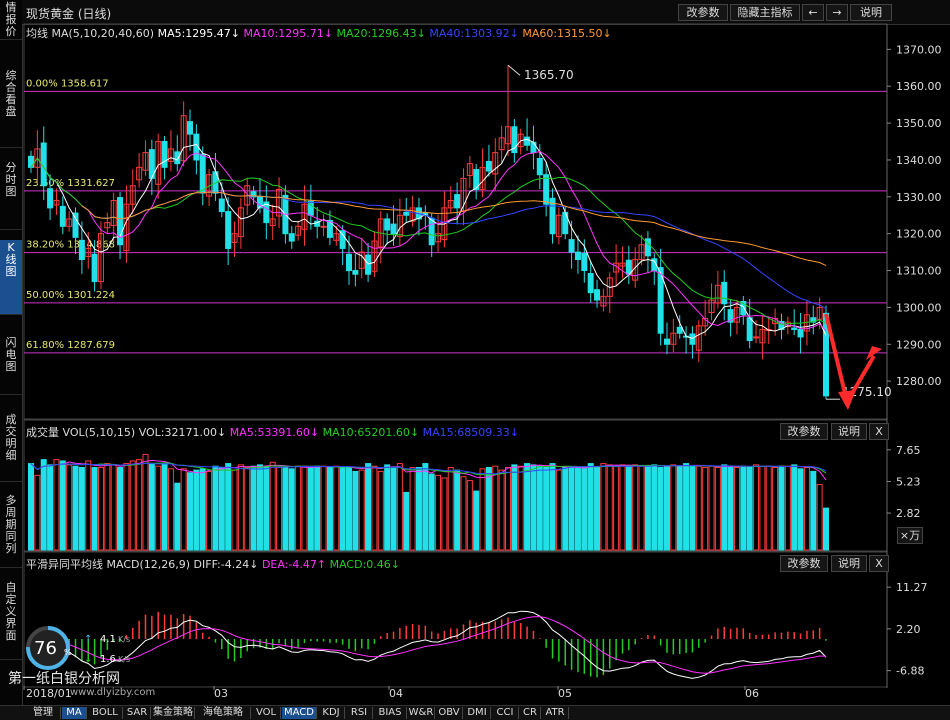  What do you see at coordinates (804, 563) in the screenshot?
I see `macd-edit-params-button: 改参数` at bounding box center [804, 563].